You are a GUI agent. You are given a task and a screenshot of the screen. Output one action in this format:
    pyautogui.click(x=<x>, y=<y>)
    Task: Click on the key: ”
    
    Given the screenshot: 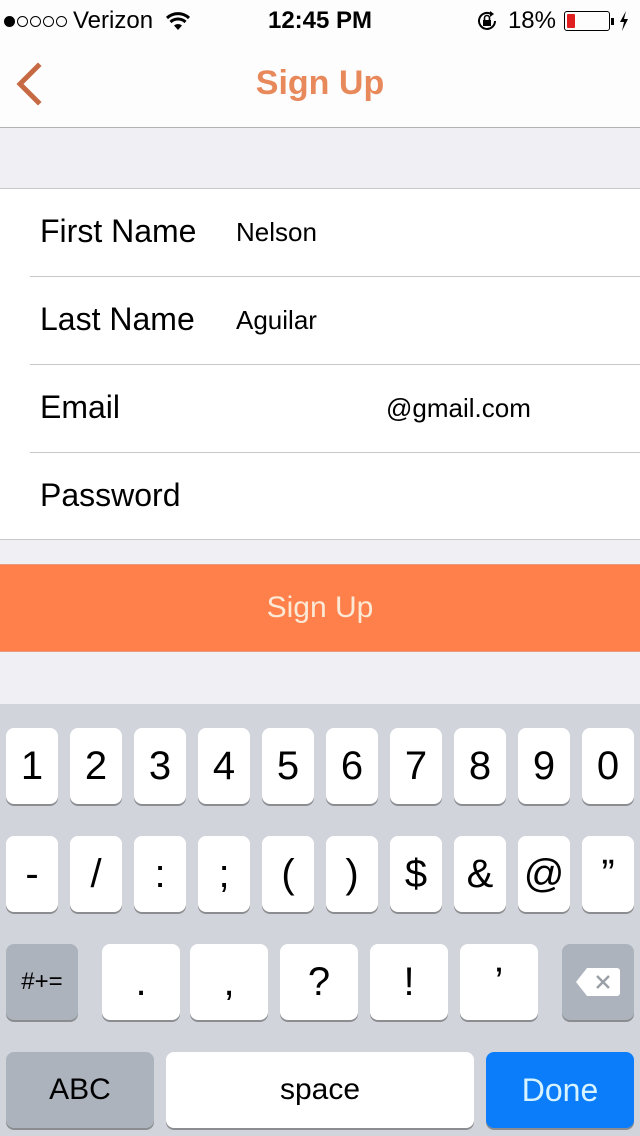 What is the action you would take?
    pyautogui.click(x=608, y=874)
    